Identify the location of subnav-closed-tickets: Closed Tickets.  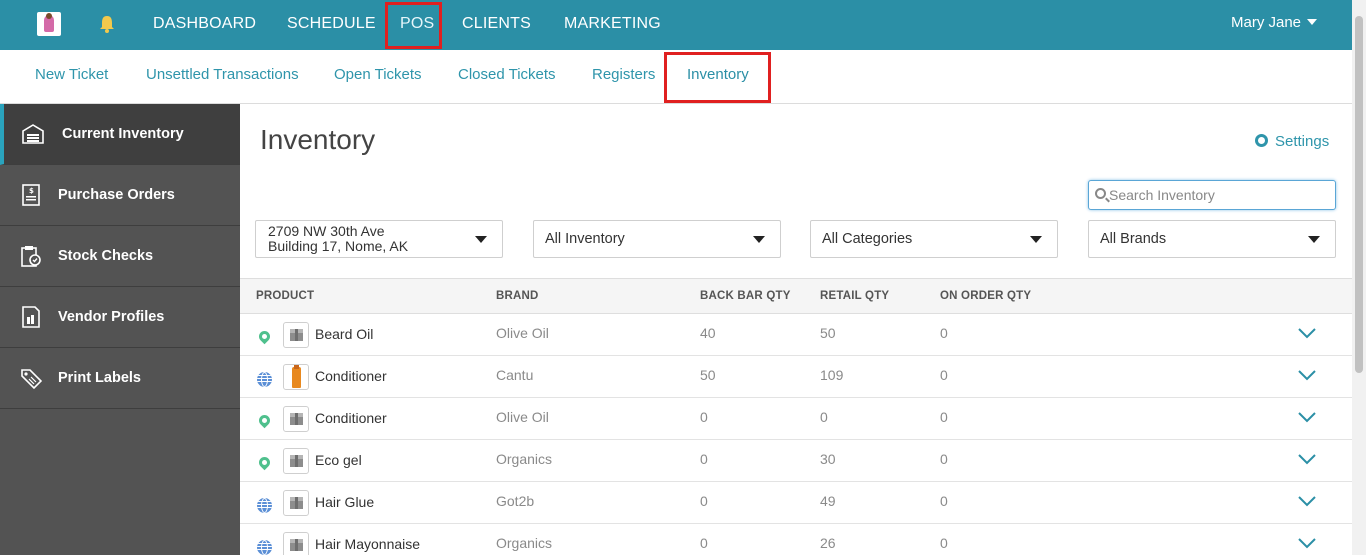
(507, 76).